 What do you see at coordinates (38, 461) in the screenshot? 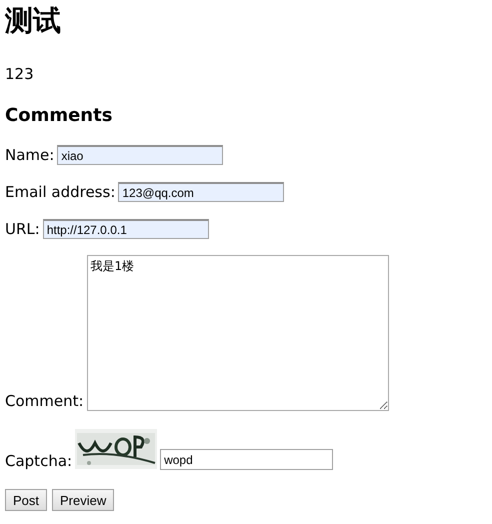
I see `field-label: Captcha:` at bounding box center [38, 461].